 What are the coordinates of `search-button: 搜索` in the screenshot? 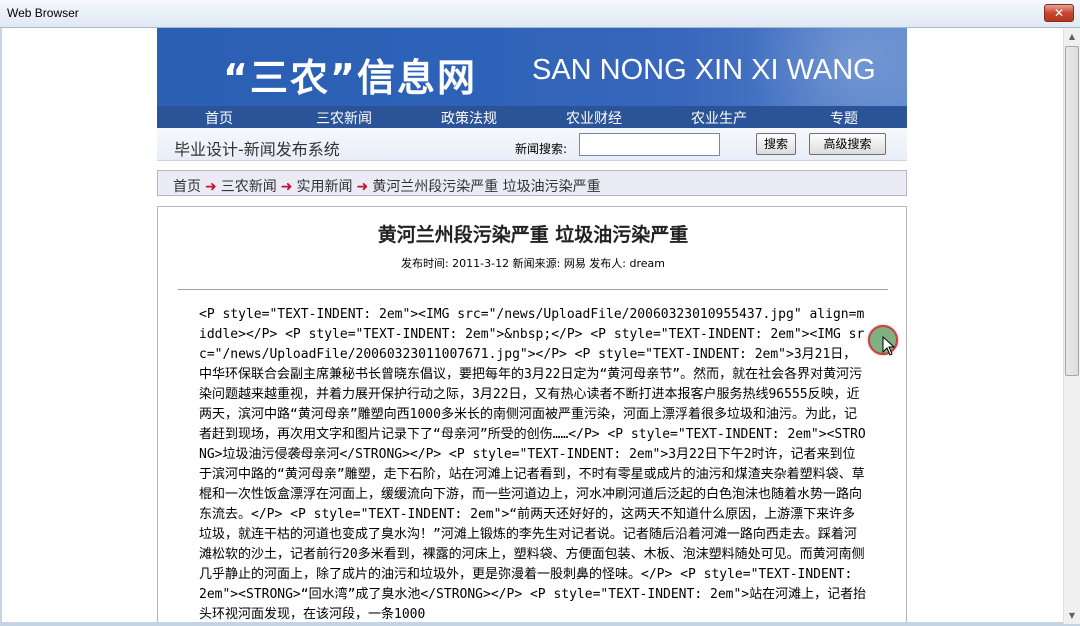 It's located at (776, 144).